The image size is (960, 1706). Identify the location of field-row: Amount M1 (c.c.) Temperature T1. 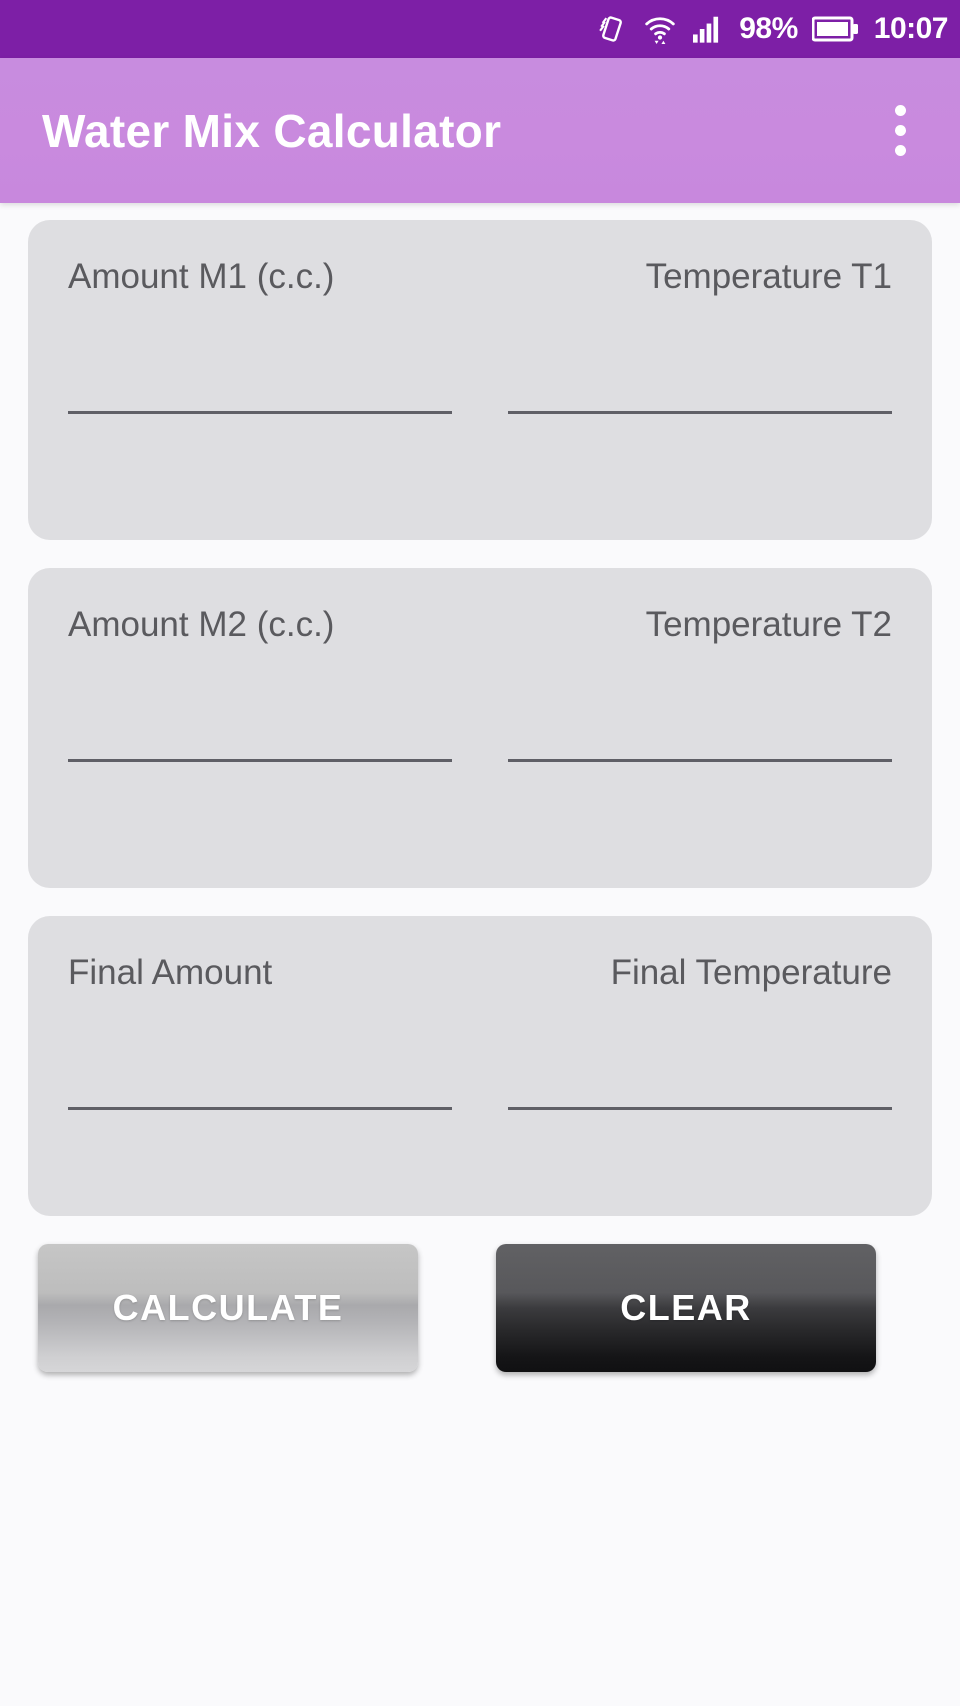
(480, 382).